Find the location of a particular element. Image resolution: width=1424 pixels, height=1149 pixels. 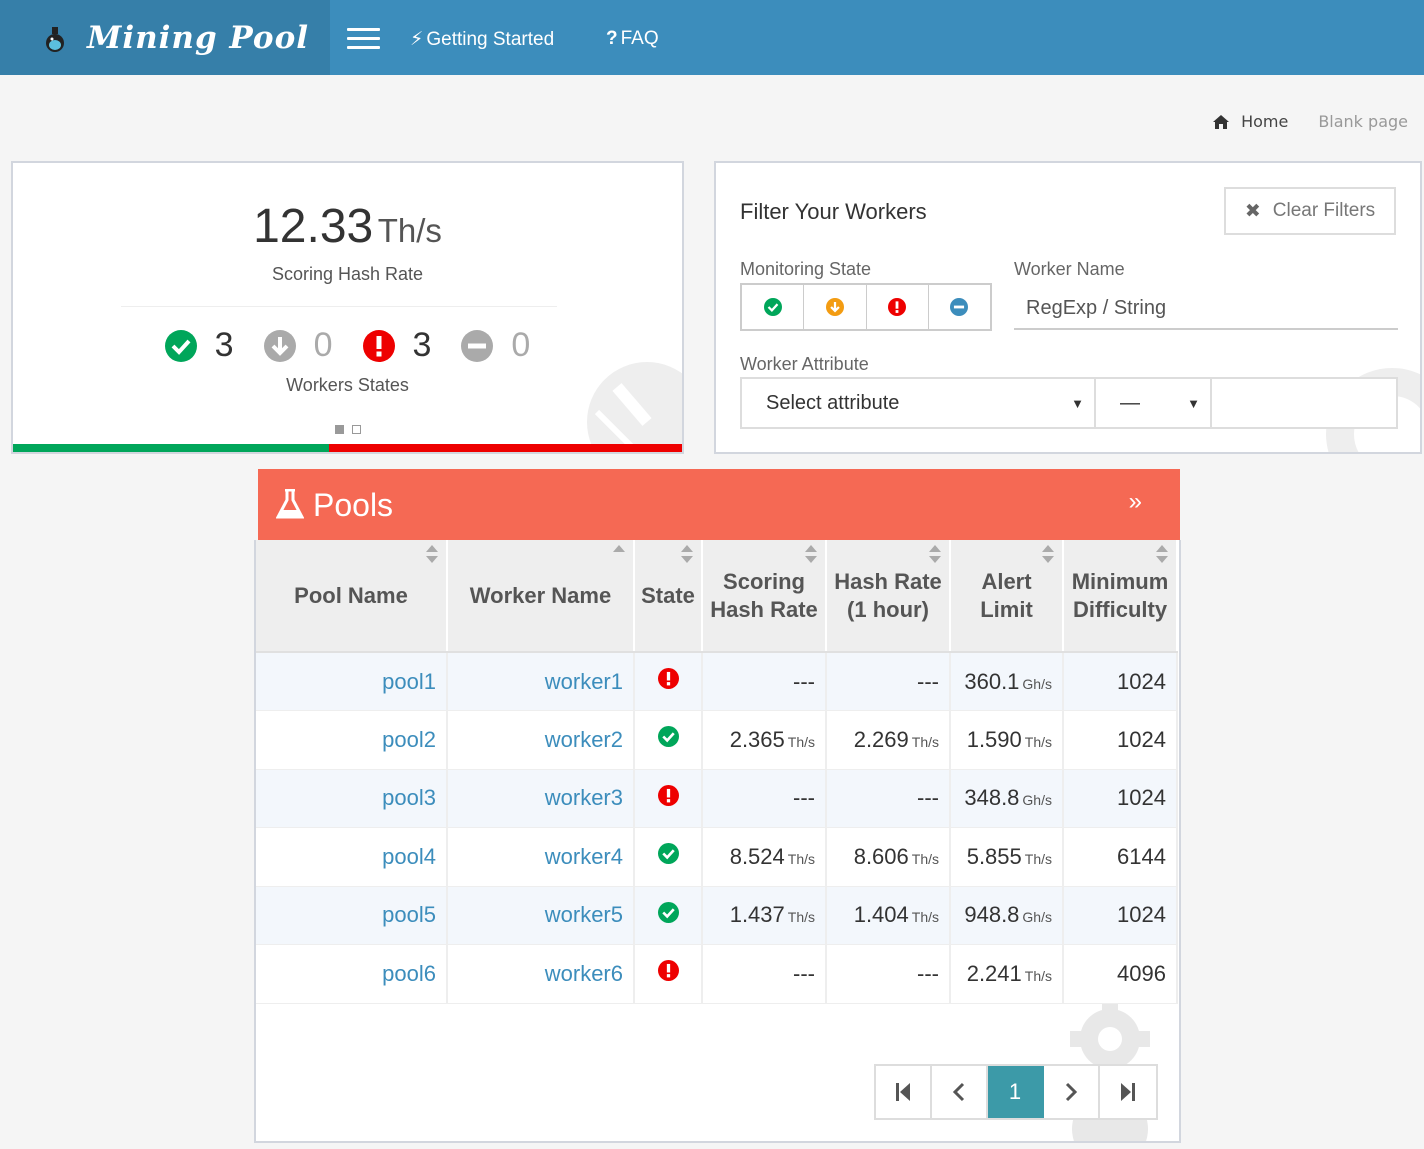

col-scoring-hash-rate: Scoring Hash Rate is located at coordinates (764, 596).